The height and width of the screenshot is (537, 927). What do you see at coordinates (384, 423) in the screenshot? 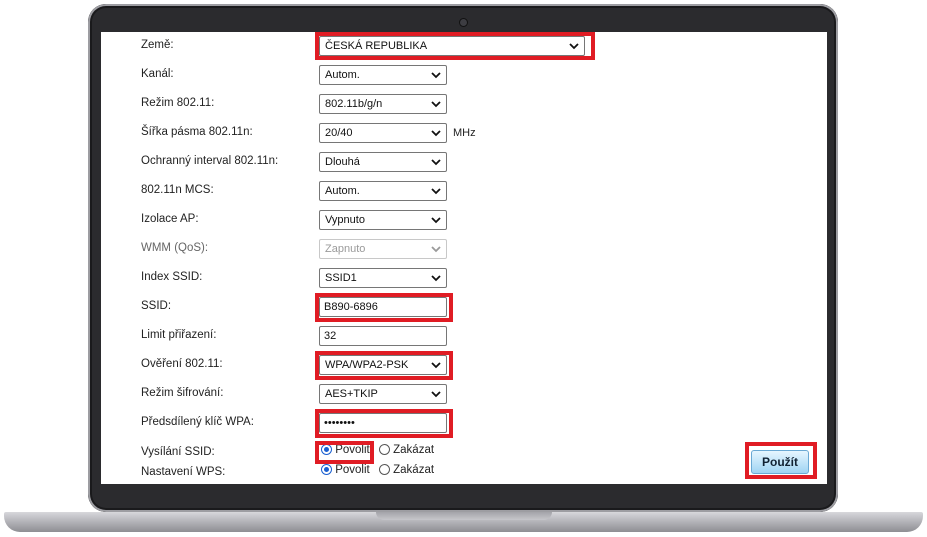
I see `highlight-psk` at bounding box center [384, 423].